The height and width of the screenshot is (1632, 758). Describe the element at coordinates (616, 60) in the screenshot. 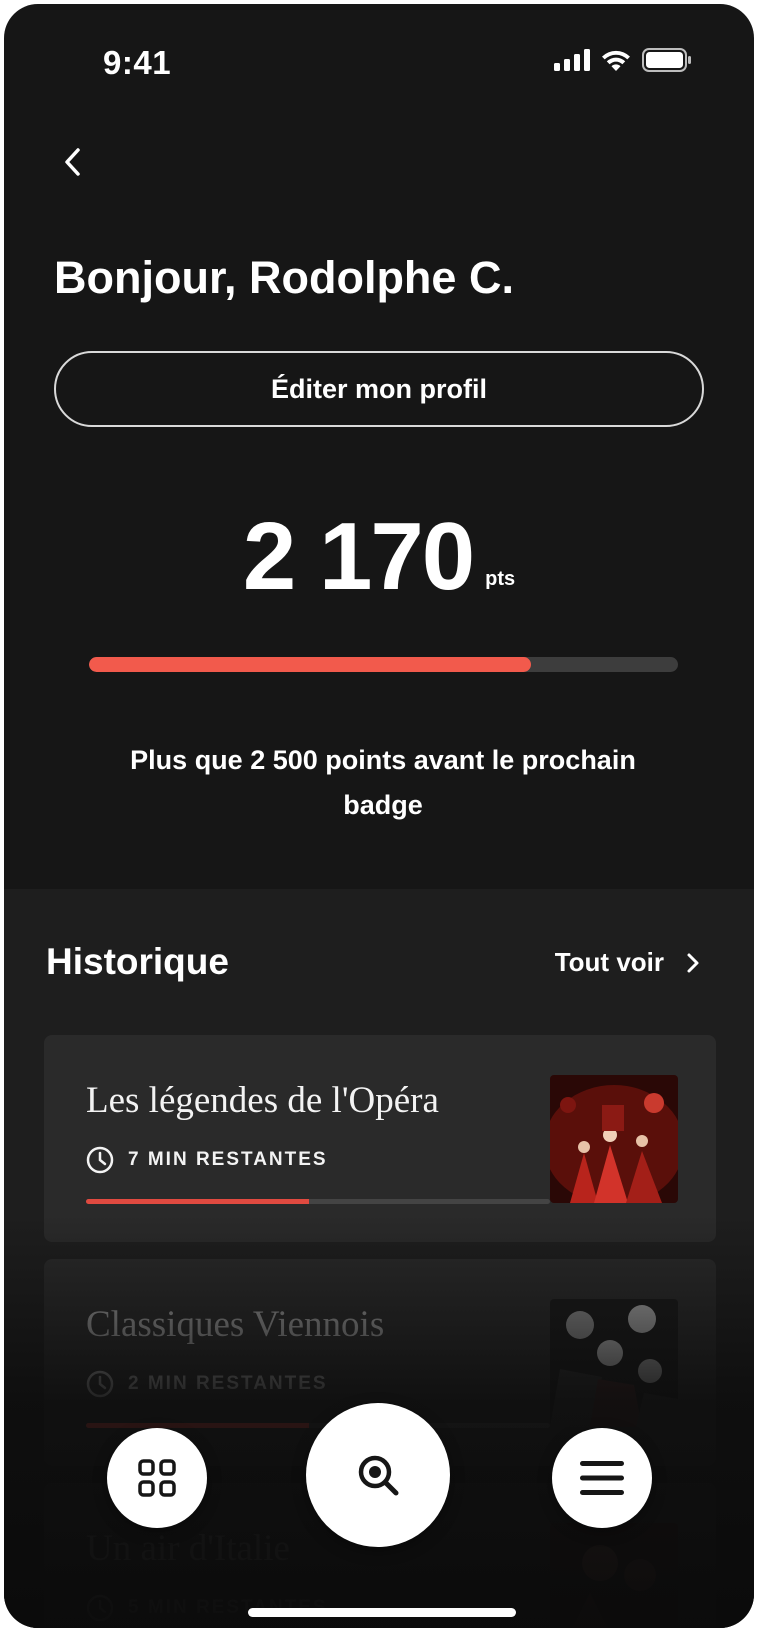

I see `wifi-icon` at that location.